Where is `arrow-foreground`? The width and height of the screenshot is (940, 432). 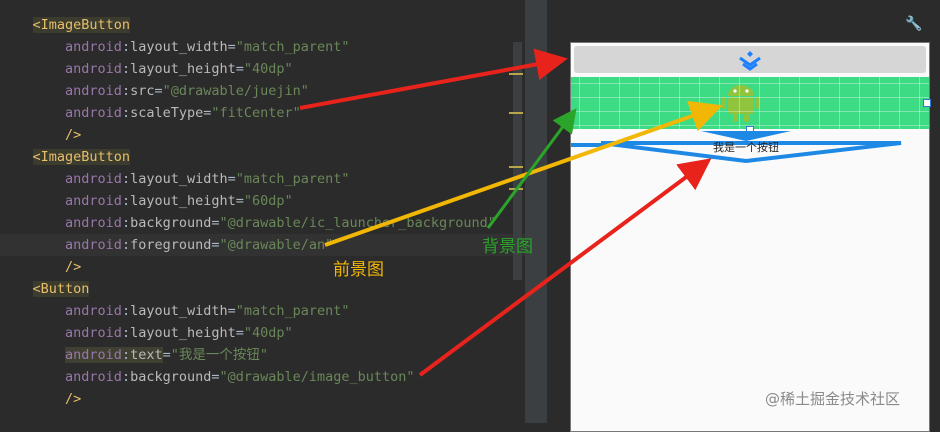
arrow-foreground is located at coordinates (523, 173).